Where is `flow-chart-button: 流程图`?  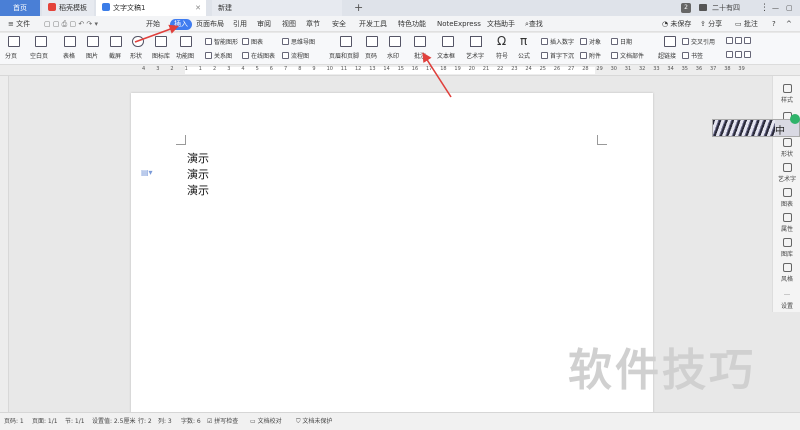 flow-chart-button: 流程图 is located at coordinates (295, 55).